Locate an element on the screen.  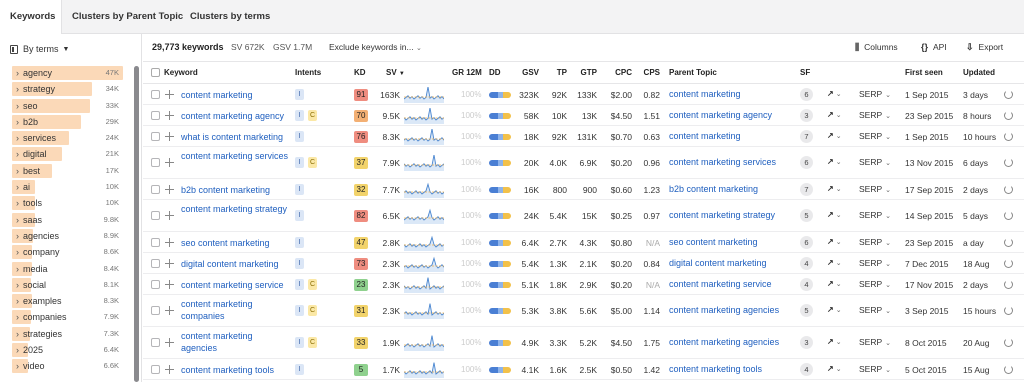
col-tp: TP is located at coordinates (560, 73).